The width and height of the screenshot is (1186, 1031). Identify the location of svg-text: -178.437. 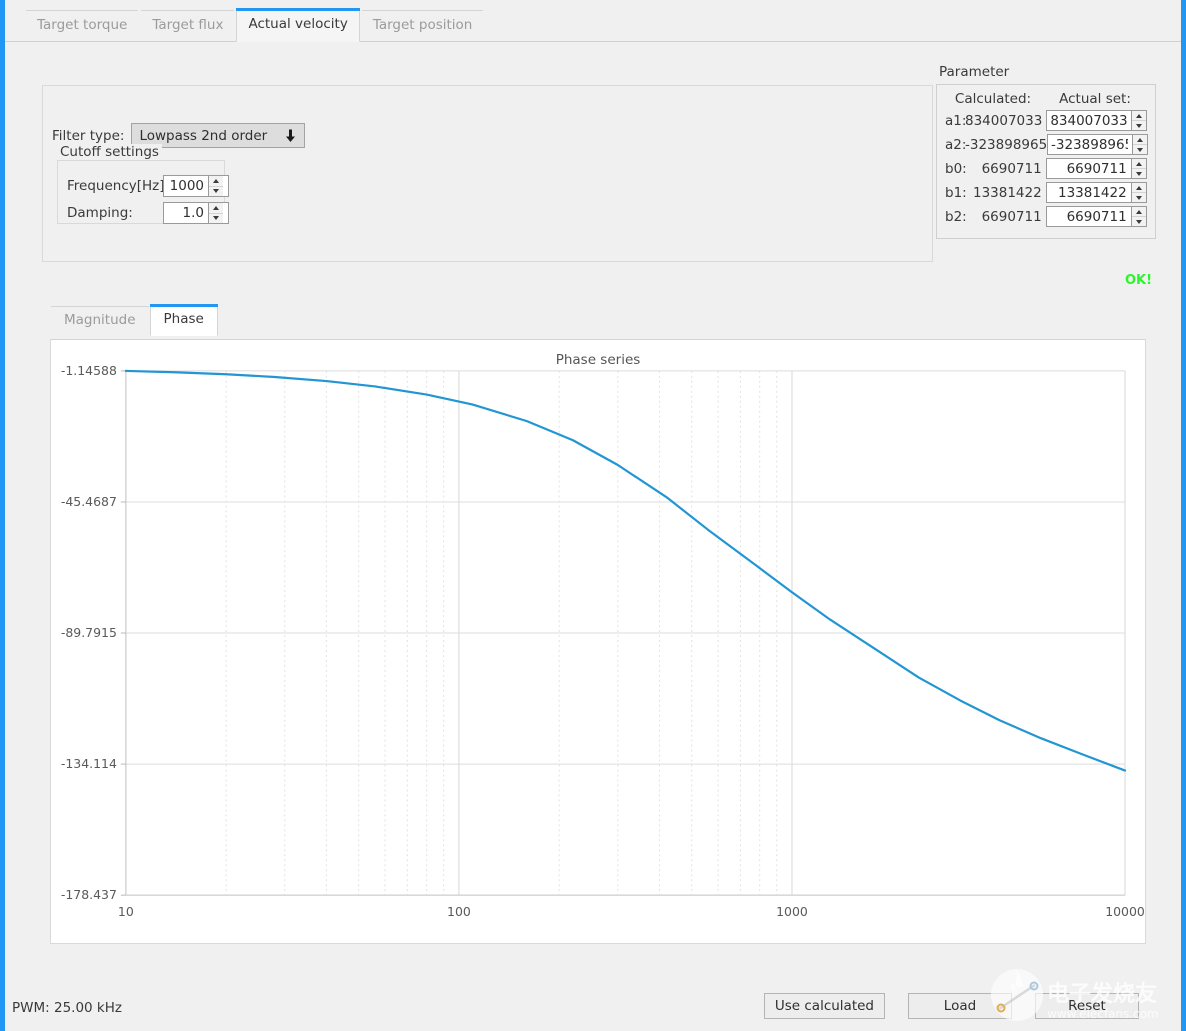
(89, 894).